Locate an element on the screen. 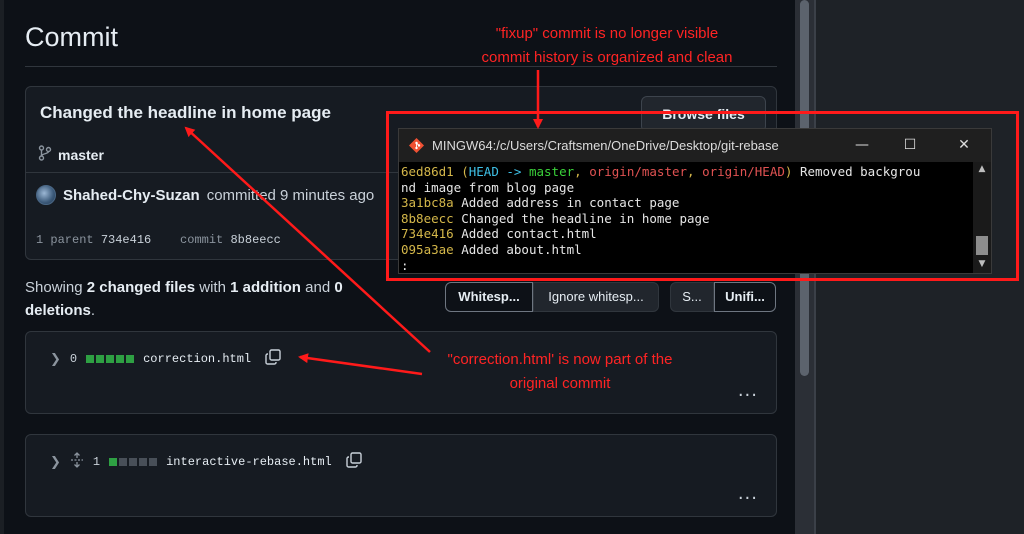 This screenshot has height=534, width=1024. git-logo-icon is located at coordinates (416, 145).